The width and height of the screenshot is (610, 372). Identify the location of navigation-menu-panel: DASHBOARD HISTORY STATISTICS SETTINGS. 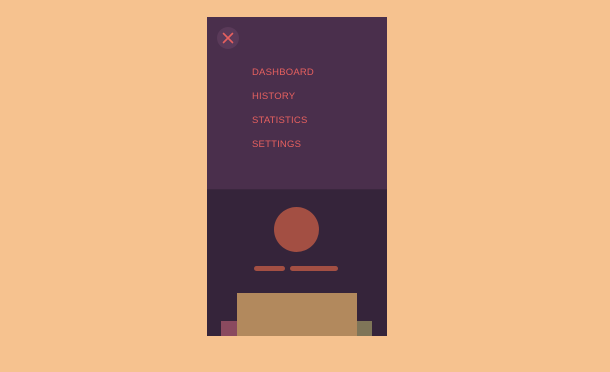
(297, 103).